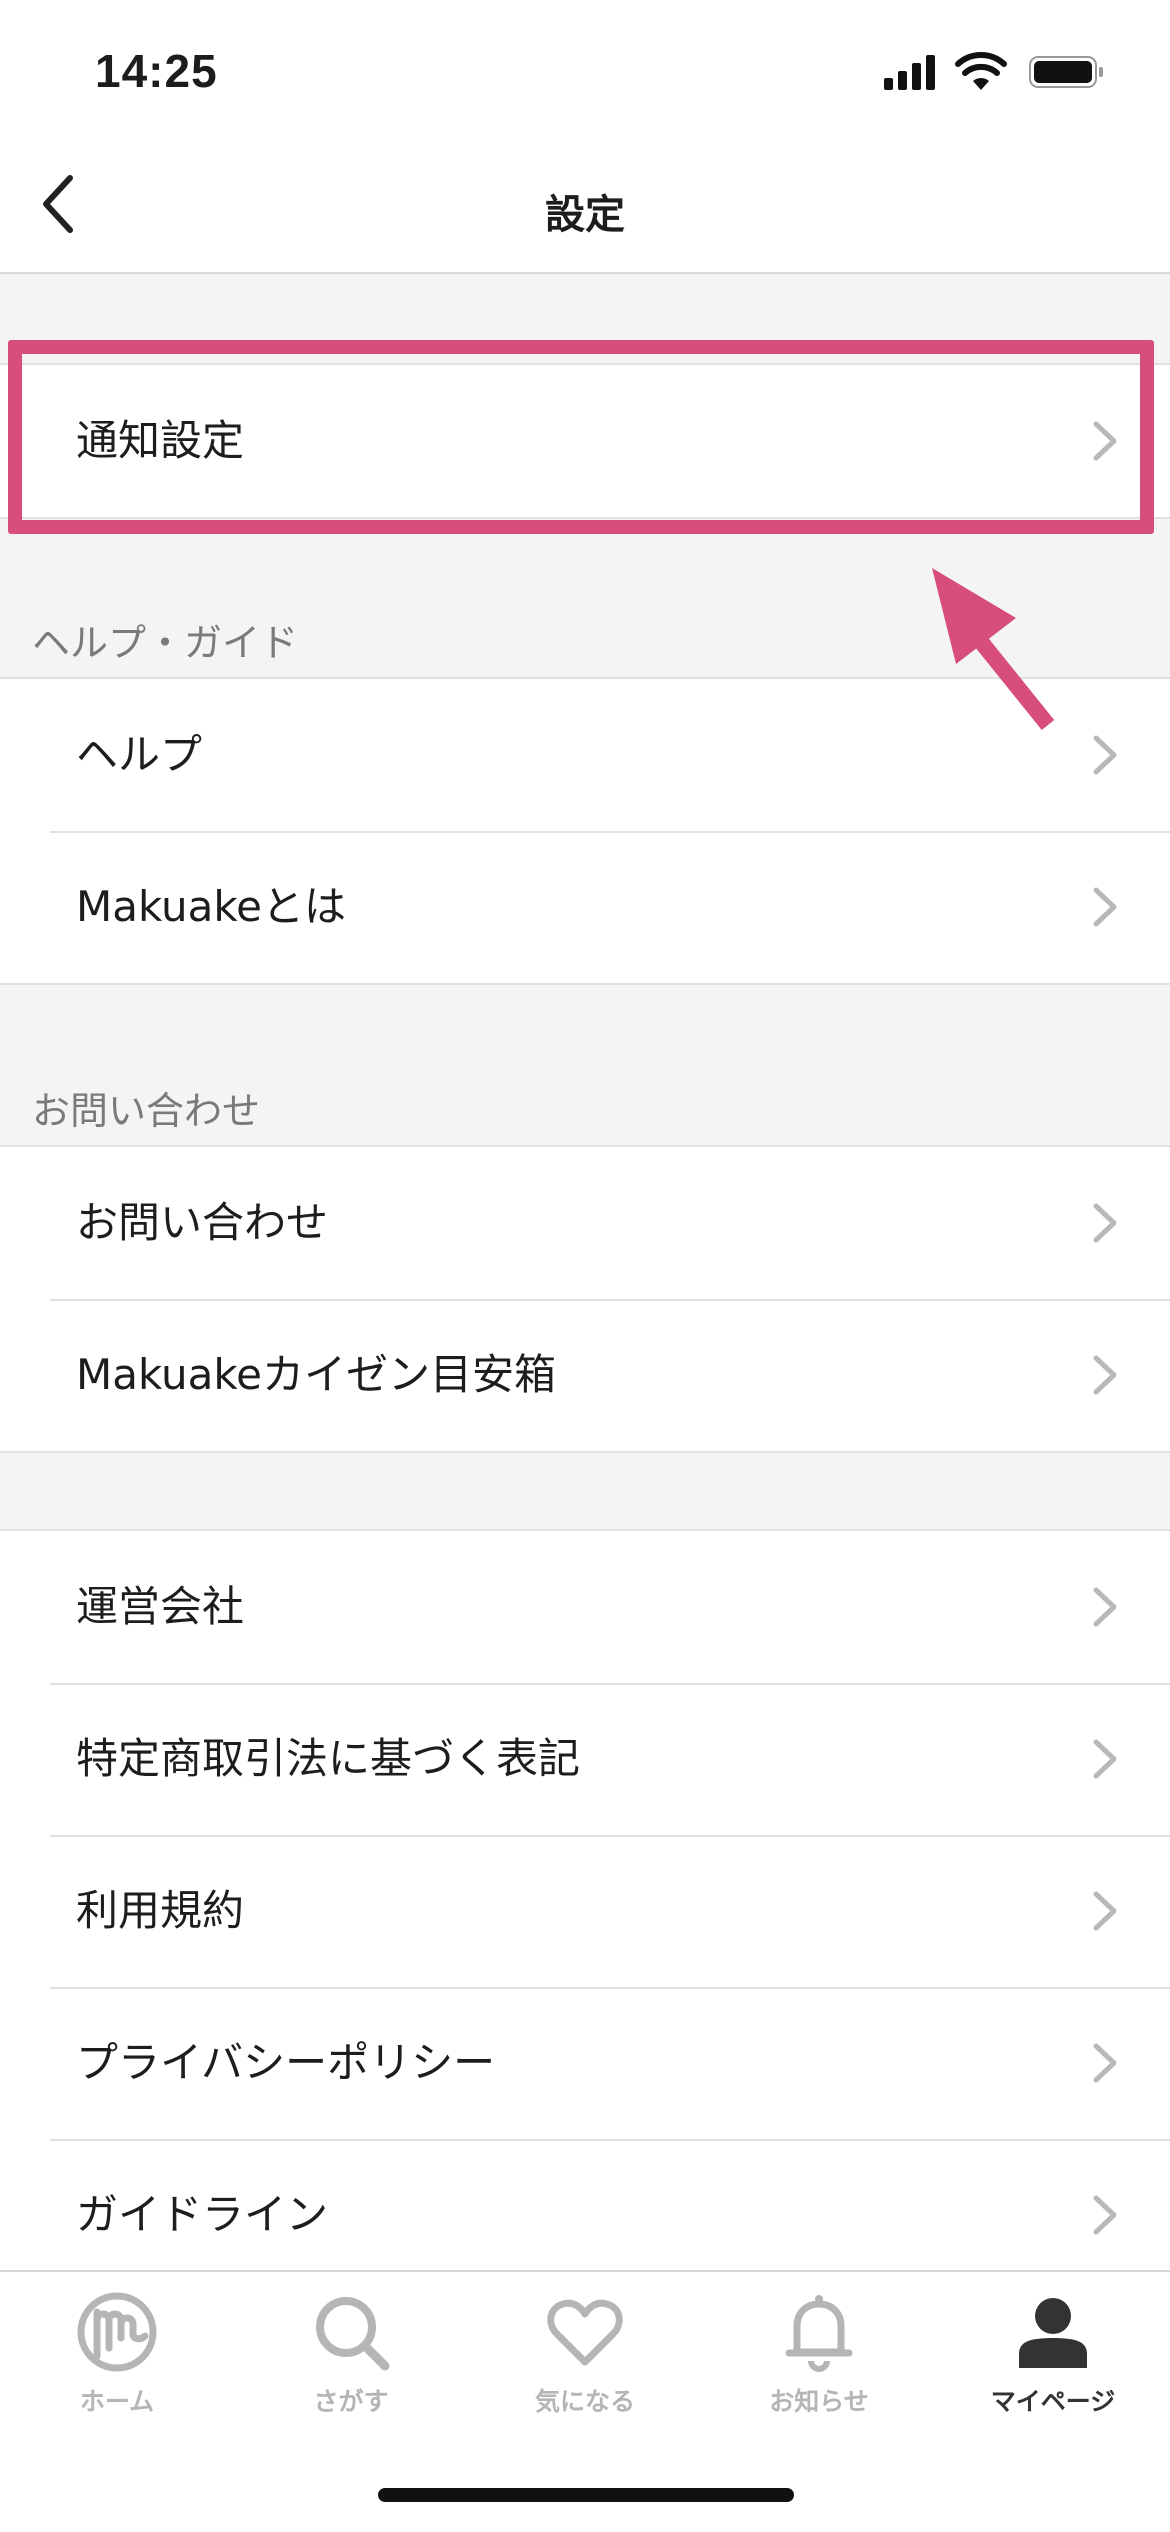 The height and width of the screenshot is (2532, 1170). What do you see at coordinates (156, 71) in the screenshot?
I see `status-time: 14:25` at bounding box center [156, 71].